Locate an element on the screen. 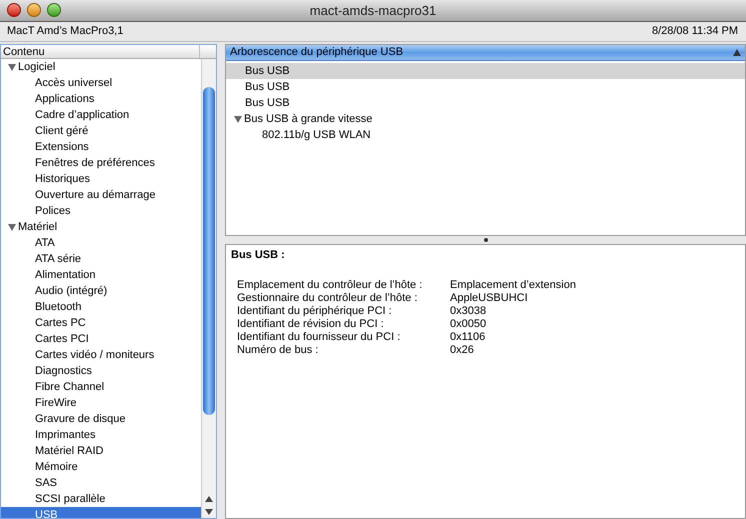  property-value: Emplacement d’extension is located at coordinates (513, 285).